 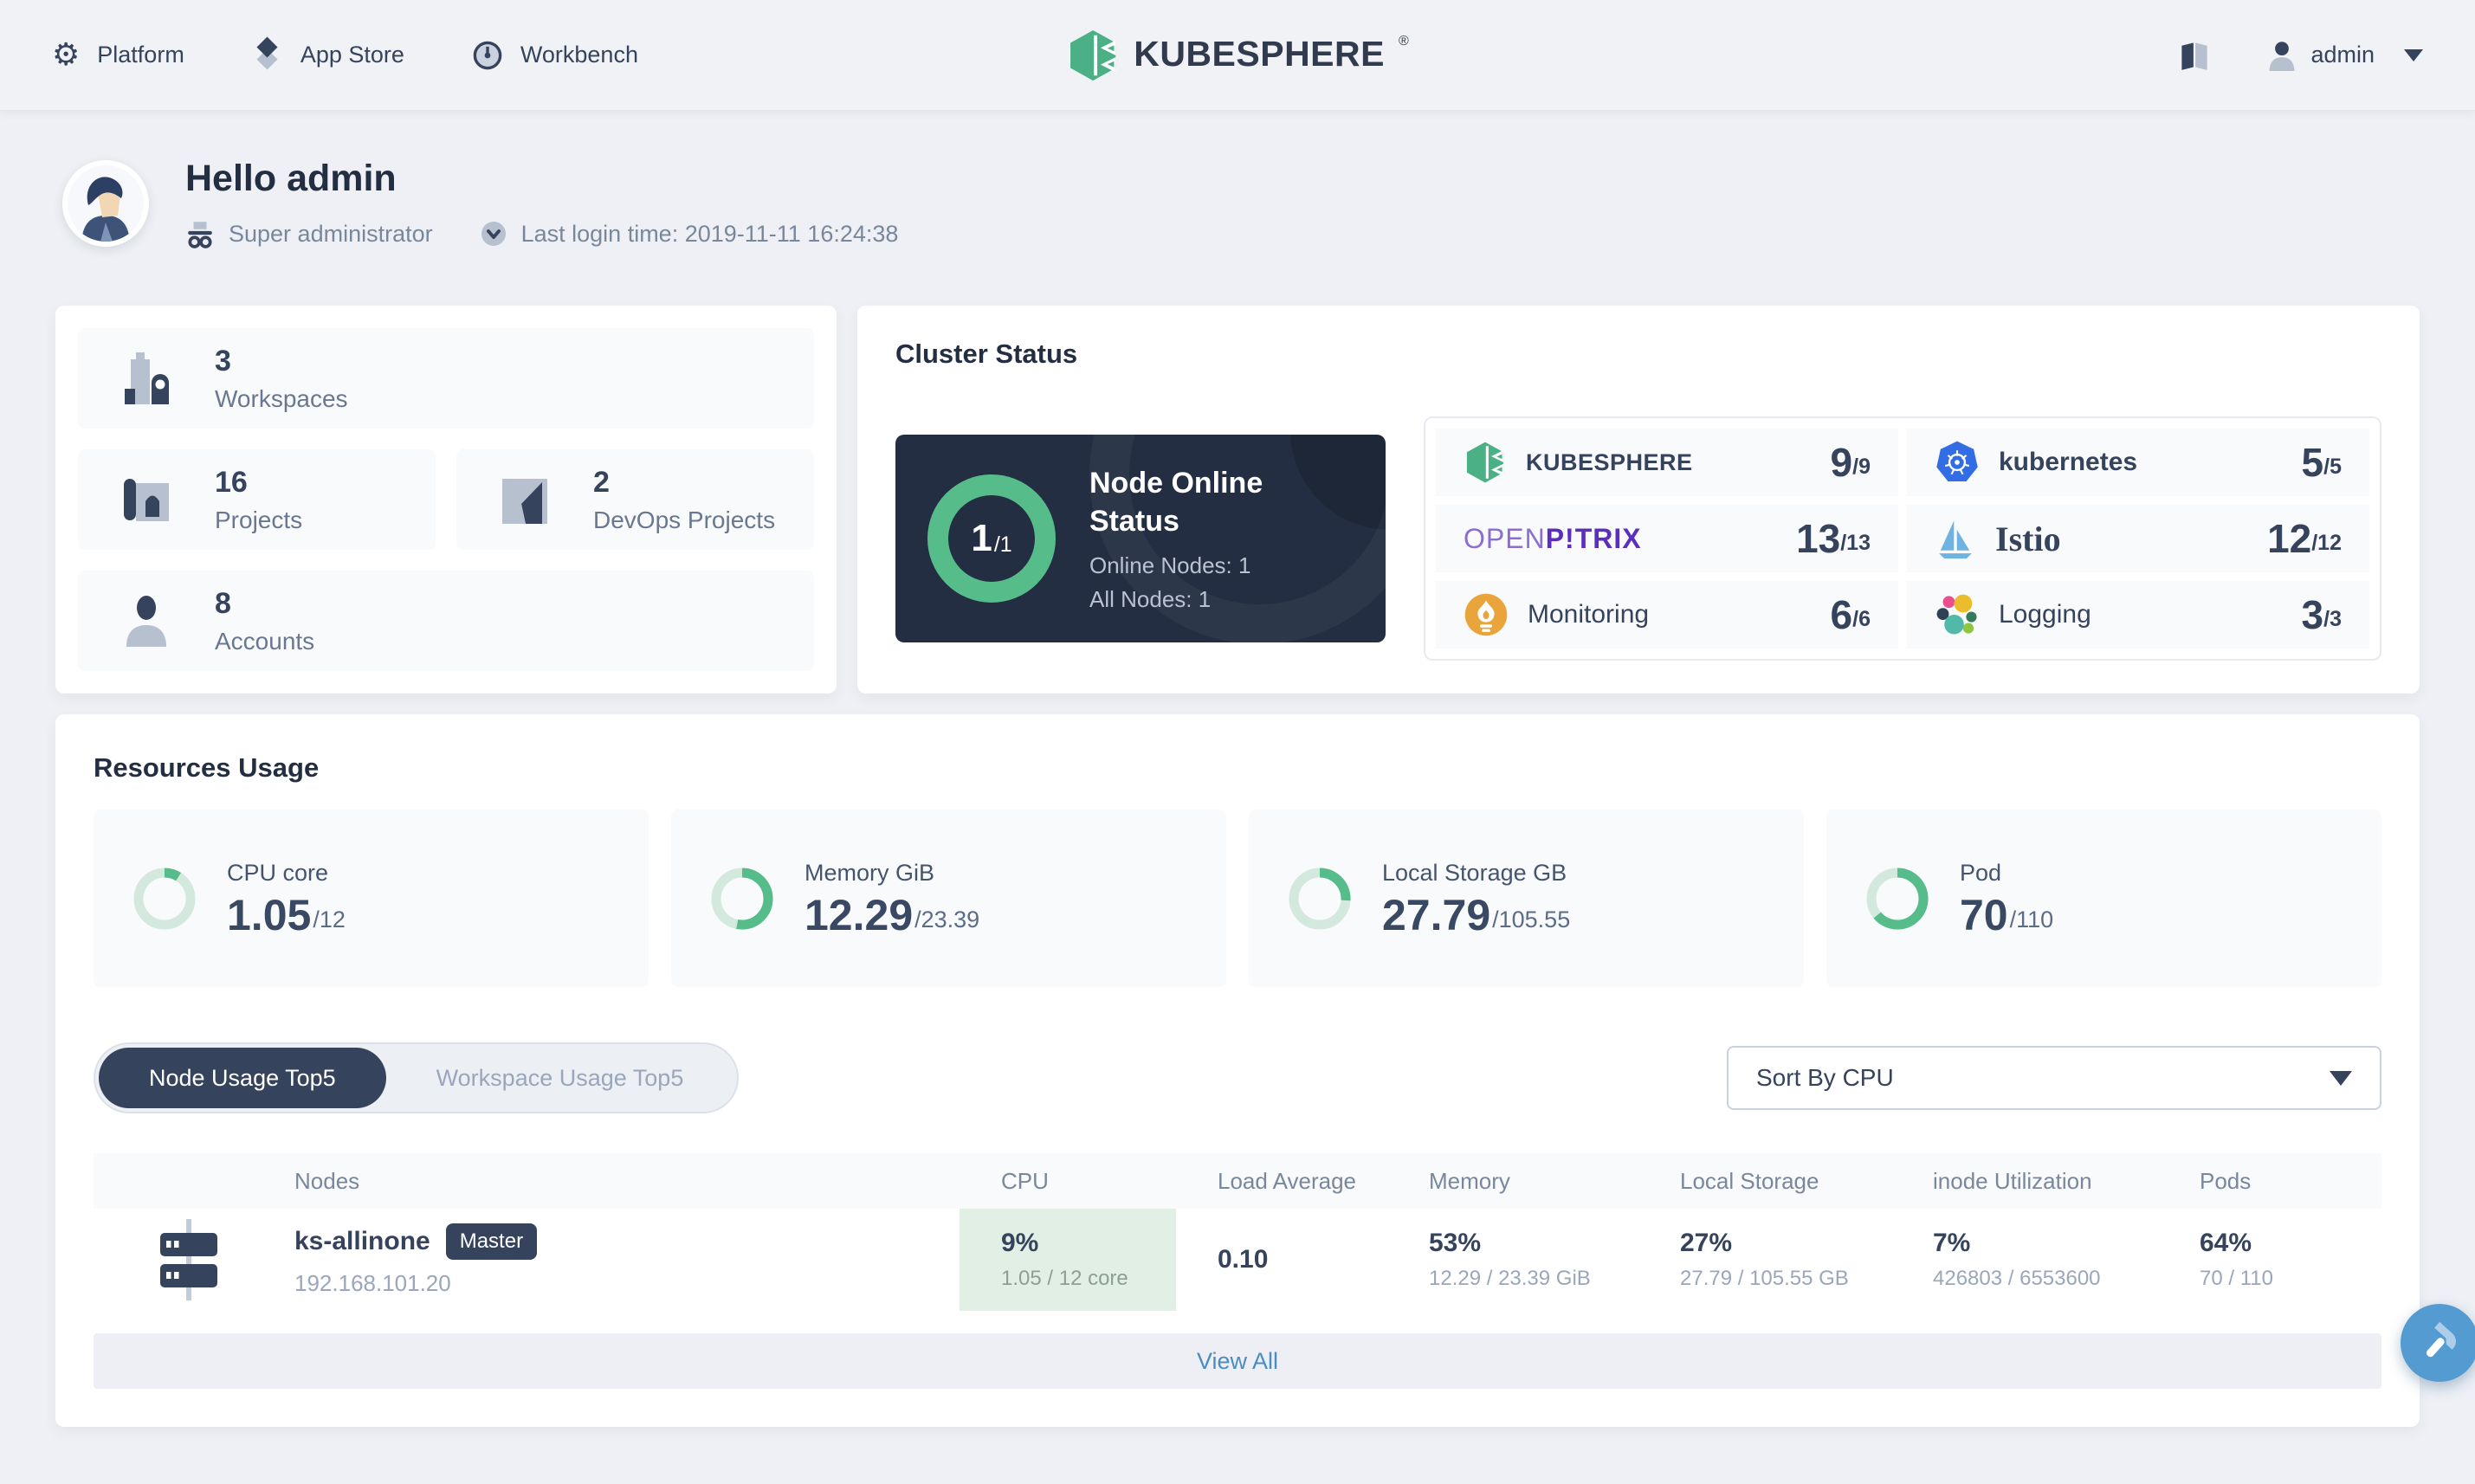 I want to click on header-pods: Pods, so click(x=2226, y=1180).